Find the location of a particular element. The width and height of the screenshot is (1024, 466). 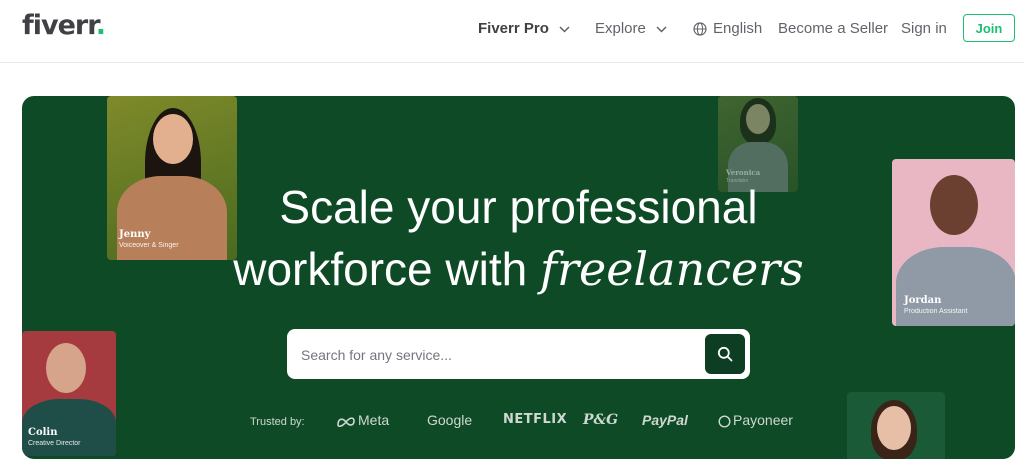

nav-language: English is located at coordinates (727, 29).